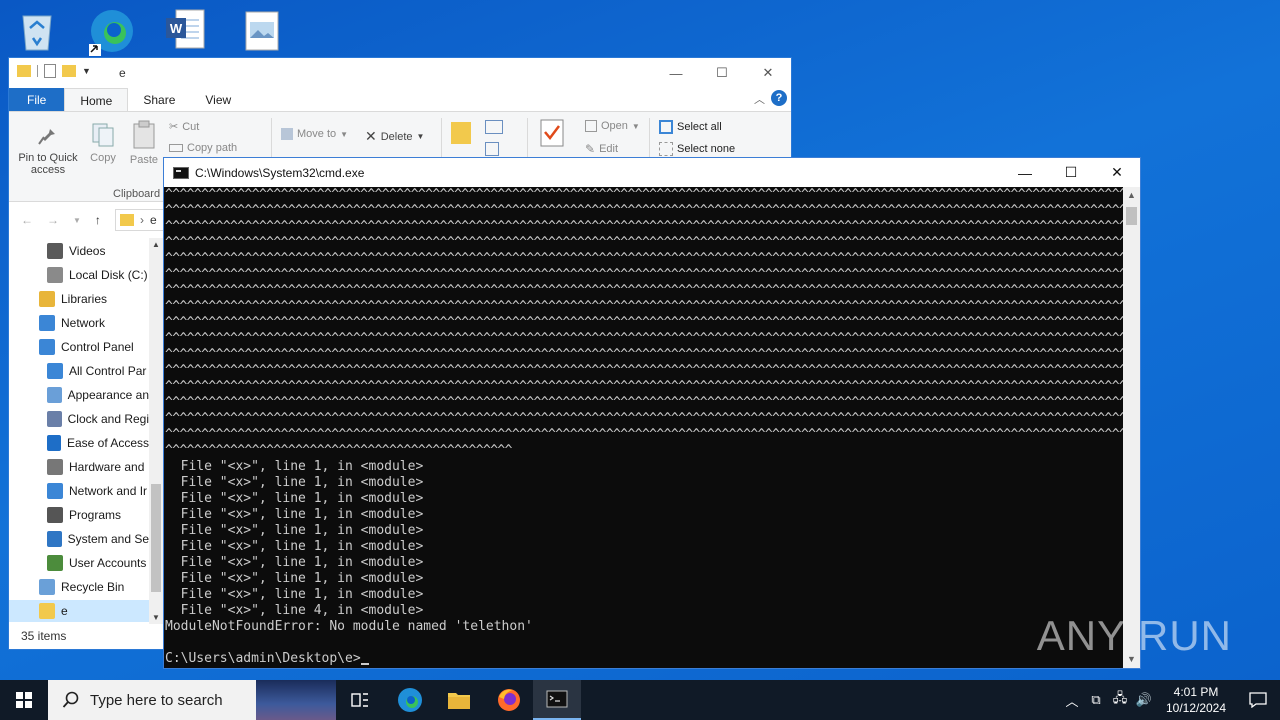 The height and width of the screenshot is (720, 1280). Describe the element at coordinates (644, 659) in the screenshot. I see `prompt-line: C:\Users\admin\Desktop\e>` at that location.